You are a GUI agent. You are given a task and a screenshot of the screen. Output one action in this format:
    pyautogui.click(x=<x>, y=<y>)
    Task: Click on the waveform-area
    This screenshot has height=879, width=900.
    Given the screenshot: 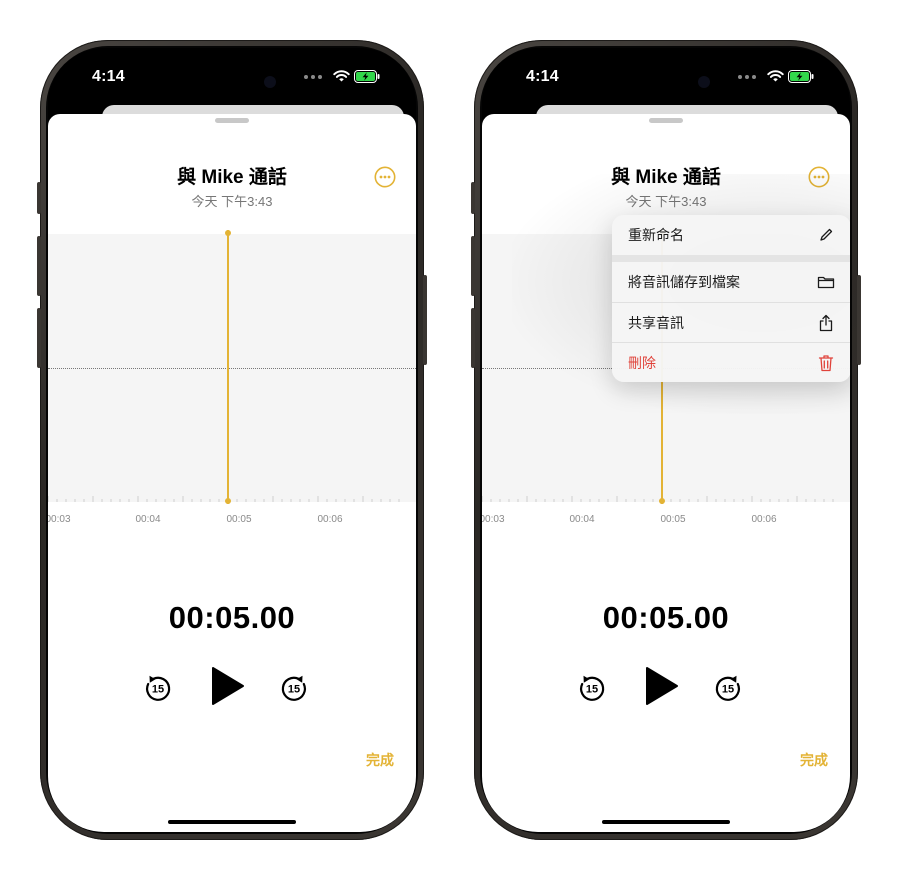 What is the action you would take?
    pyautogui.click(x=232, y=368)
    